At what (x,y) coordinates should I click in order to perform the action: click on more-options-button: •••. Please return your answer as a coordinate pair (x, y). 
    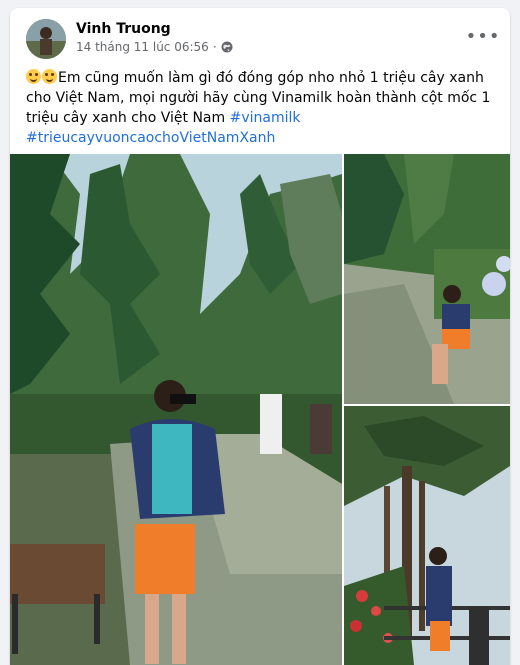
    Looking at the image, I should click on (483, 36).